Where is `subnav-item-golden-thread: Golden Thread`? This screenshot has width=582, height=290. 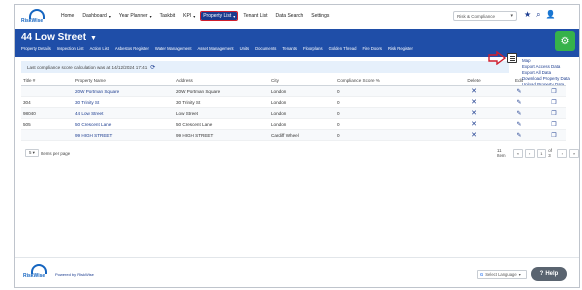 subnav-item-golden-thread: Golden Thread is located at coordinates (343, 48).